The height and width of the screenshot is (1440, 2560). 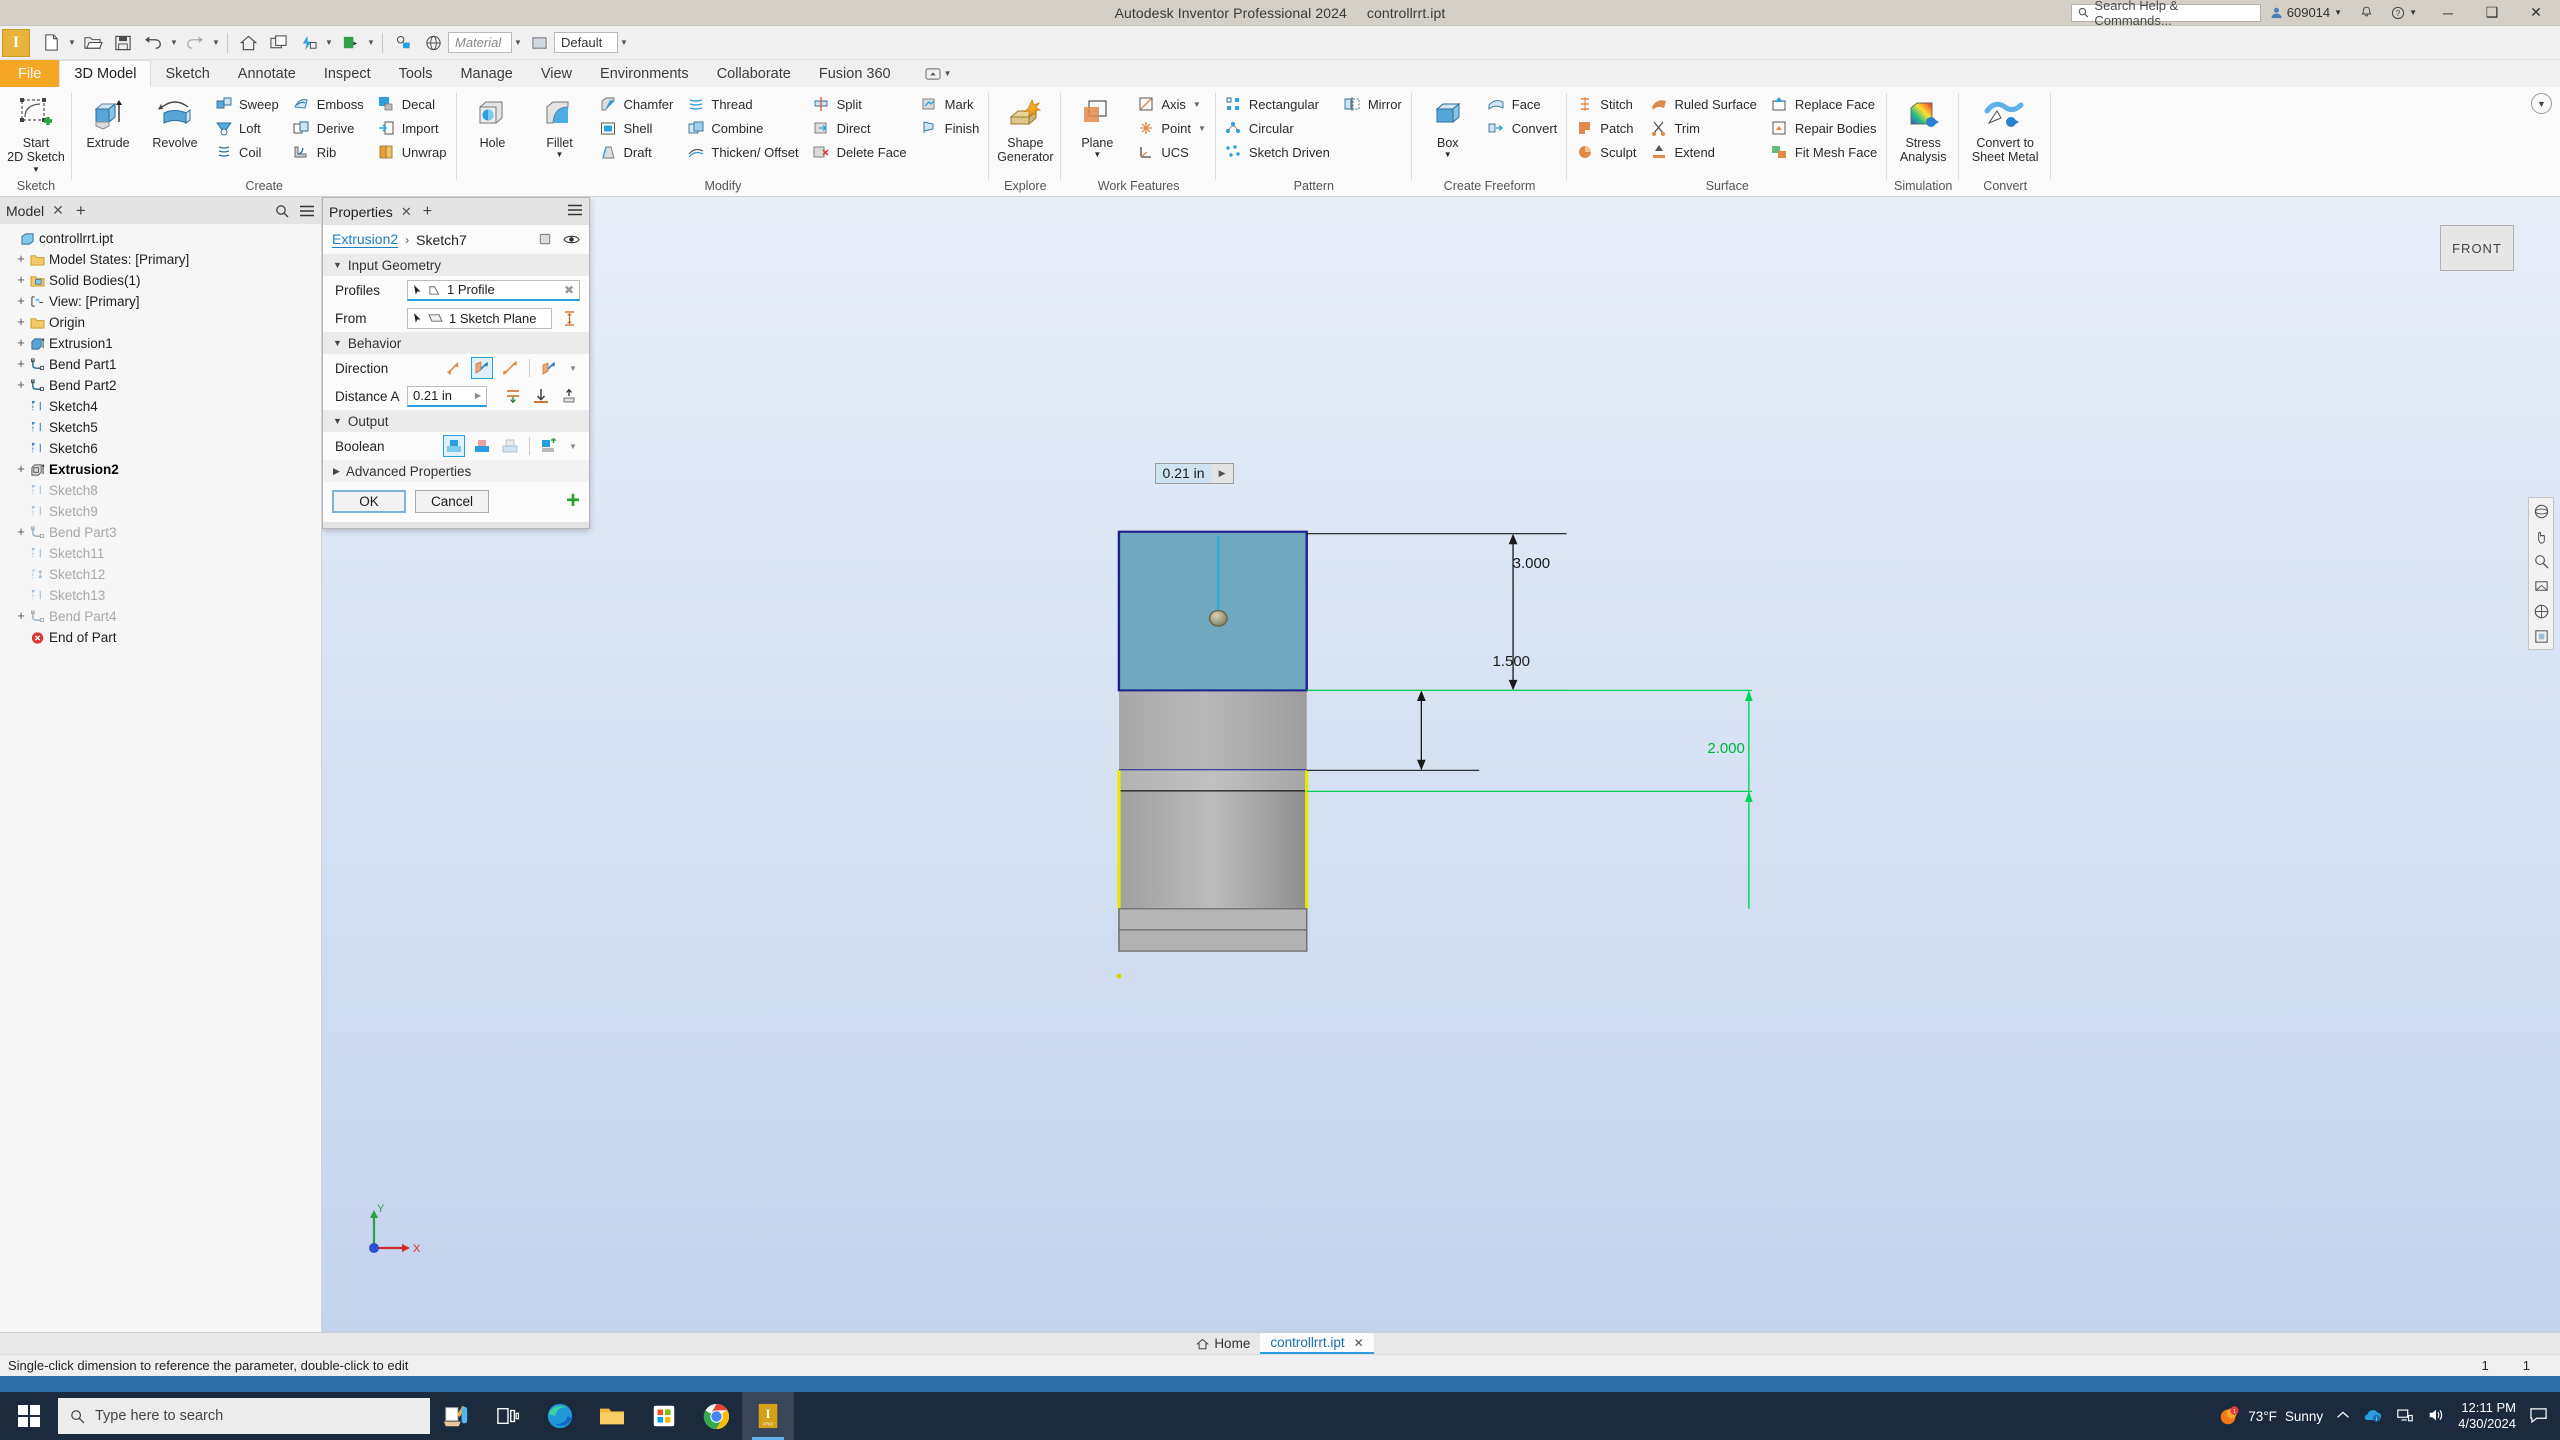 What do you see at coordinates (575, 211) in the screenshot?
I see `properties-menu-icon` at bounding box center [575, 211].